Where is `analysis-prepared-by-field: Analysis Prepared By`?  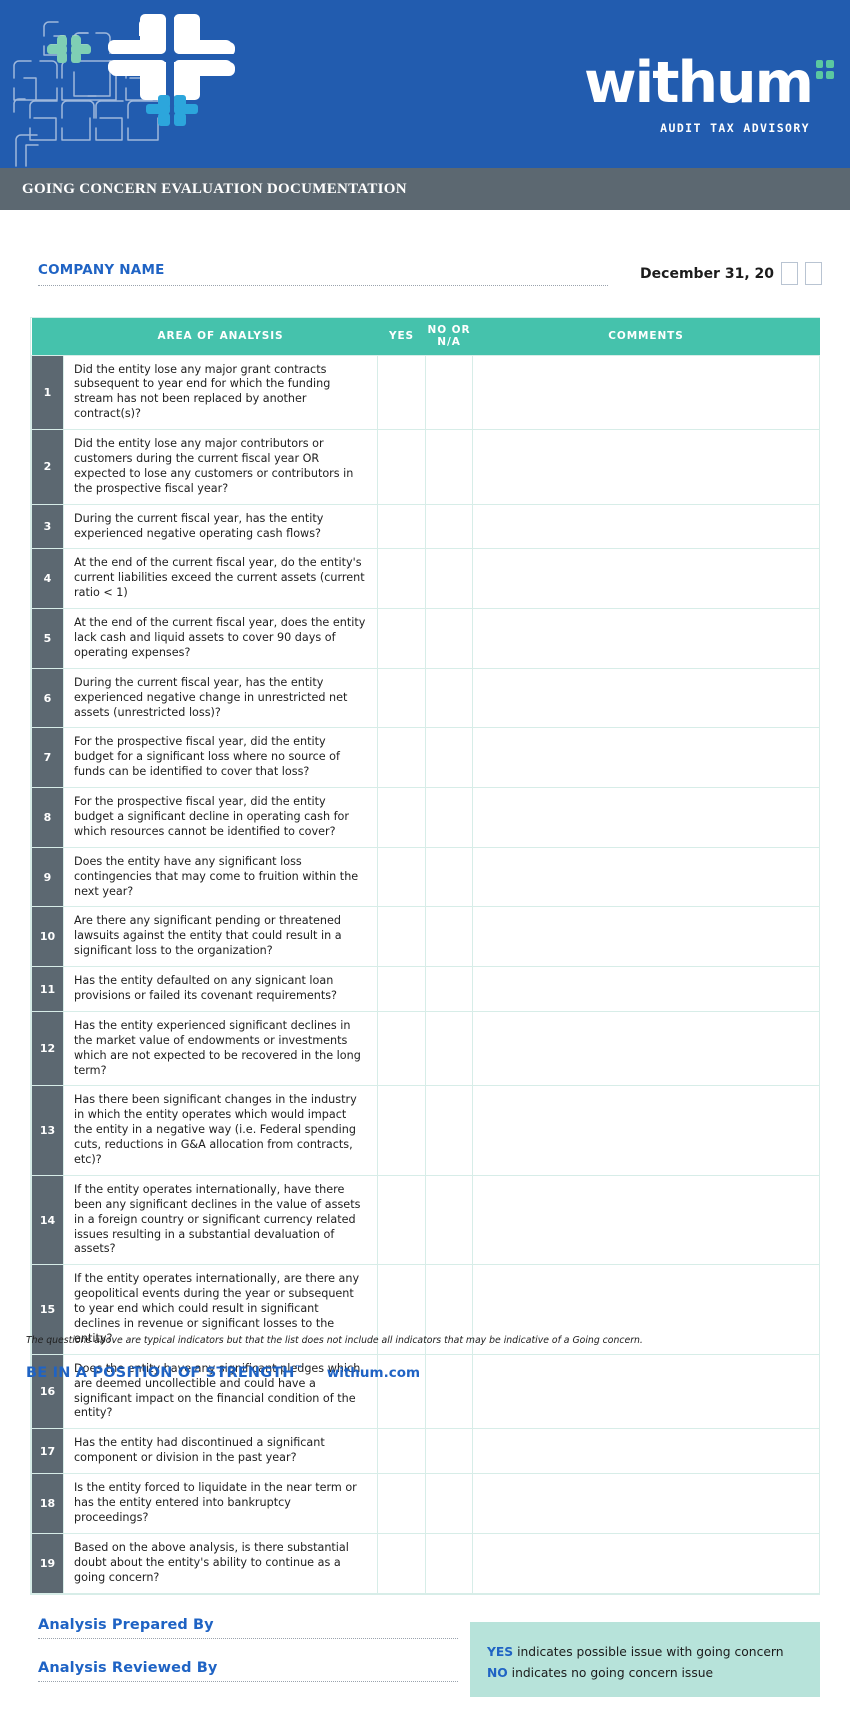
analysis-prepared-by-field: Analysis Prepared By is located at coordinates (248, 1628).